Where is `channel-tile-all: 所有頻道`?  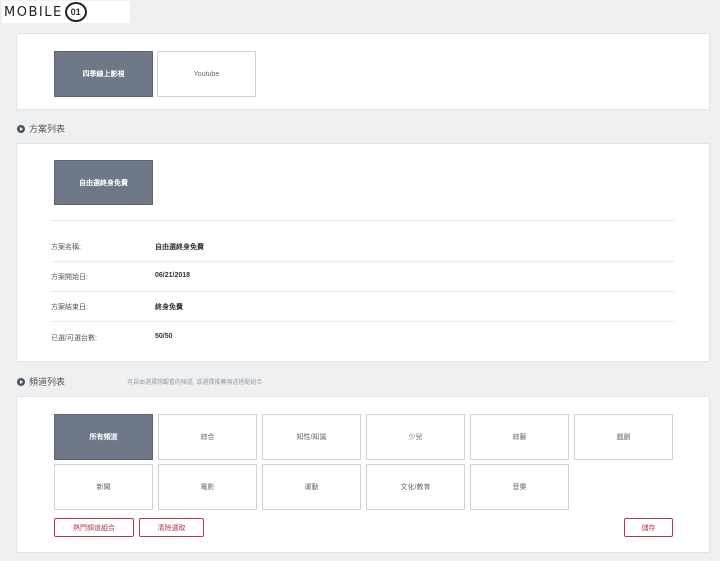 channel-tile-all: 所有頻道 is located at coordinates (103, 437).